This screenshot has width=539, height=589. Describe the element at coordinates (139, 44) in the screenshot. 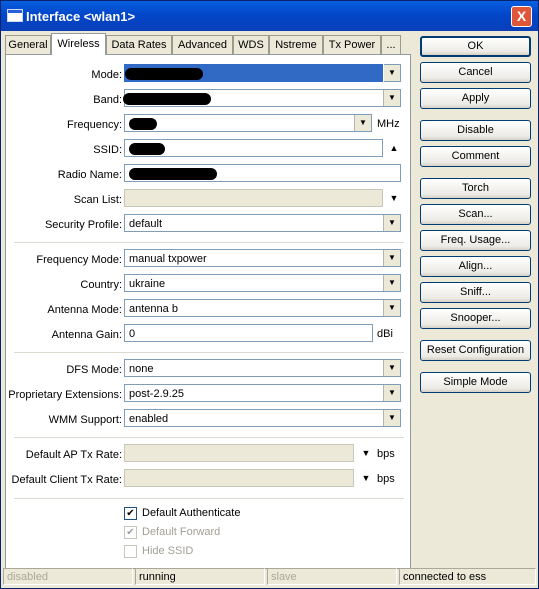

I see `tab-data-rates: Data Rates` at that location.